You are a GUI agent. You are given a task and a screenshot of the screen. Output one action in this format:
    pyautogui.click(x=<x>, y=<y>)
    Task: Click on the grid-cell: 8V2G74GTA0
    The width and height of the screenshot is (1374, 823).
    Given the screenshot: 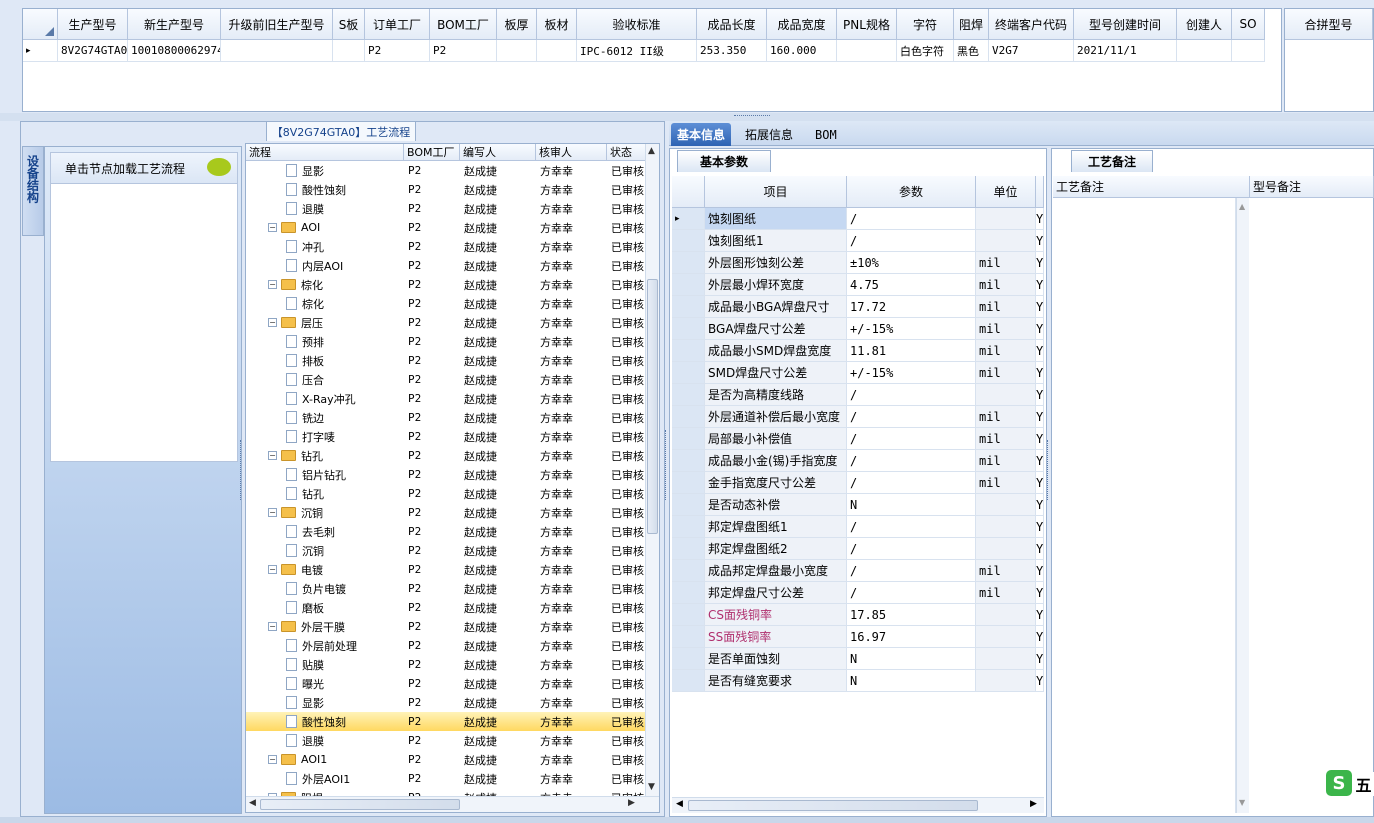 What is the action you would take?
    pyautogui.click(x=93, y=51)
    